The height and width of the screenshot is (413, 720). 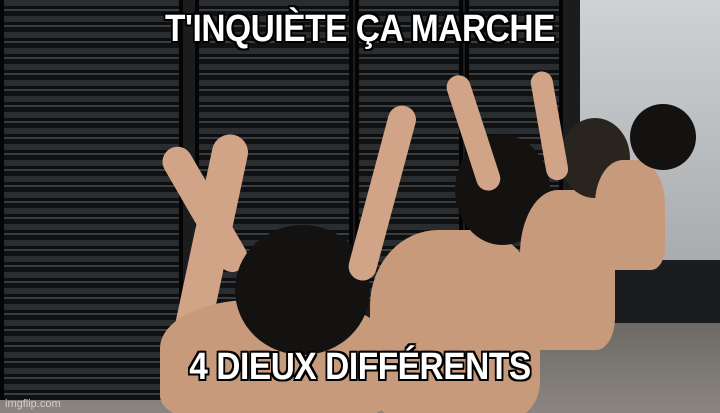 What do you see at coordinates (360, 29) in the screenshot?
I see `top-caption: T'INQUIÈTE ÇA MARCHE` at bounding box center [360, 29].